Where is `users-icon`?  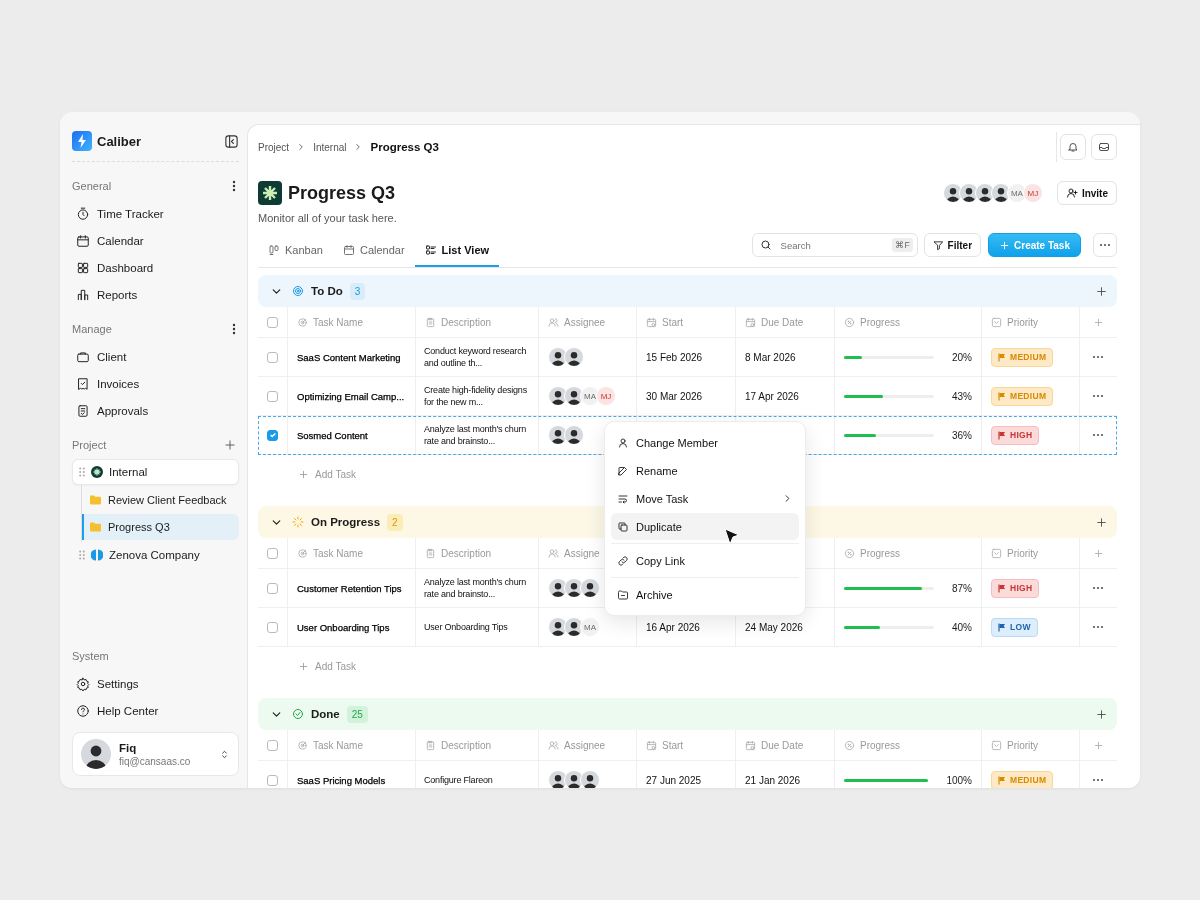 users-icon is located at coordinates (553, 322).